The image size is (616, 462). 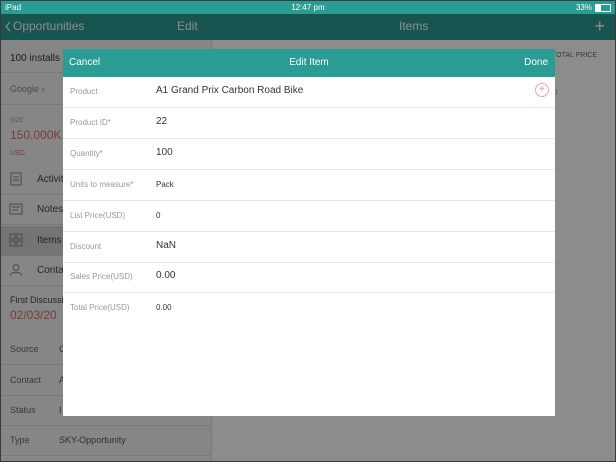 What do you see at coordinates (536, 62) in the screenshot?
I see `done-button: Done` at bounding box center [536, 62].